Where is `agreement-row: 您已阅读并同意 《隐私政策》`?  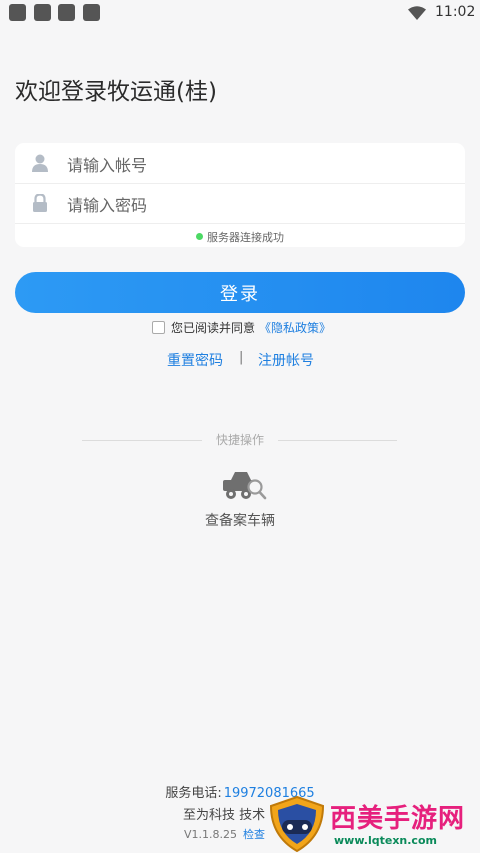 agreement-row: 您已阅读并同意 《隐私政策》 is located at coordinates (241, 327).